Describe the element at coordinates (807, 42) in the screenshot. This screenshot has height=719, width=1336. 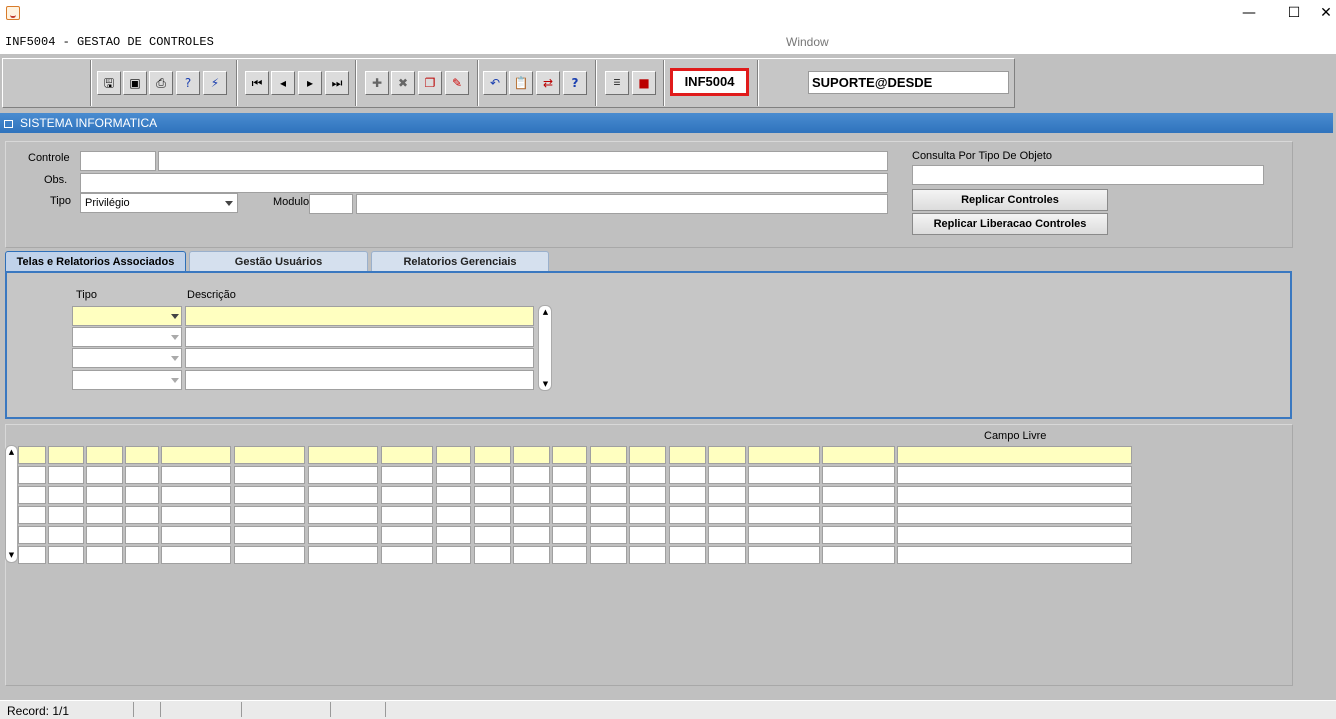
I see `window-menu: Window` at that location.